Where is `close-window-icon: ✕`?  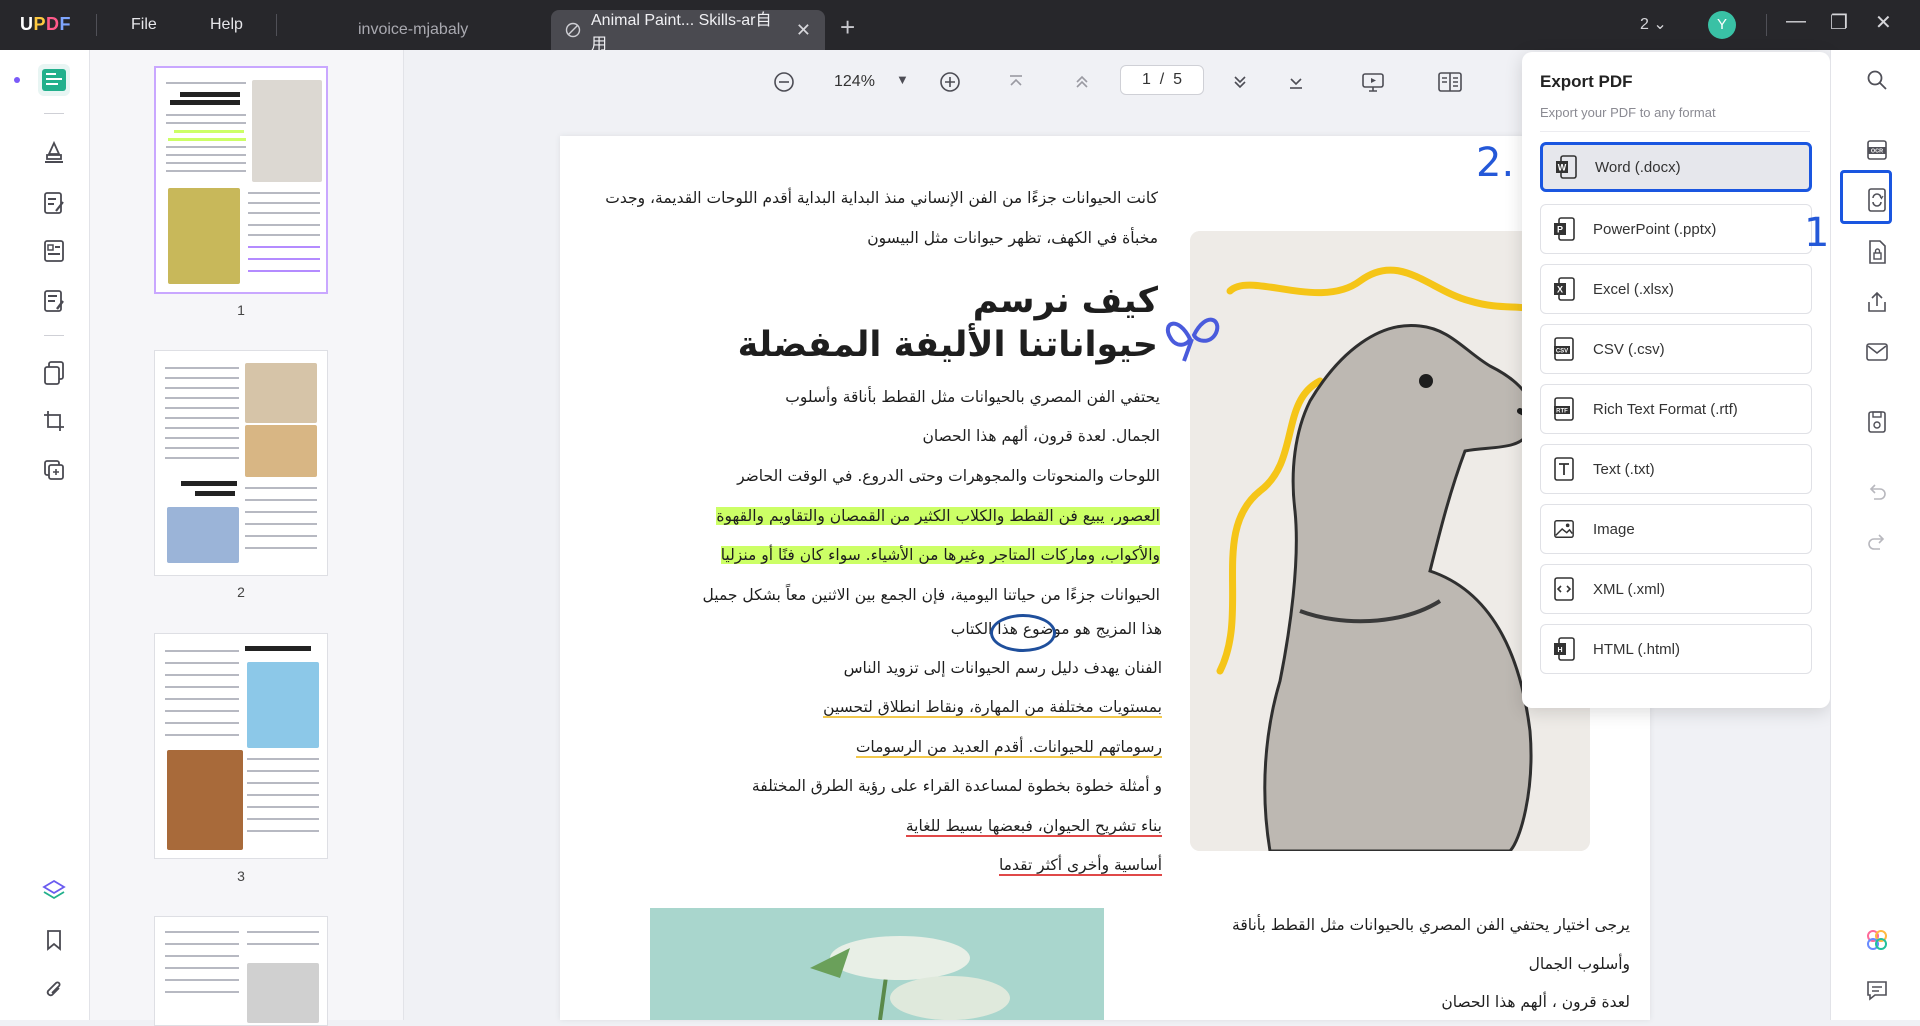
close-window-icon: ✕ is located at coordinates (1883, 22).